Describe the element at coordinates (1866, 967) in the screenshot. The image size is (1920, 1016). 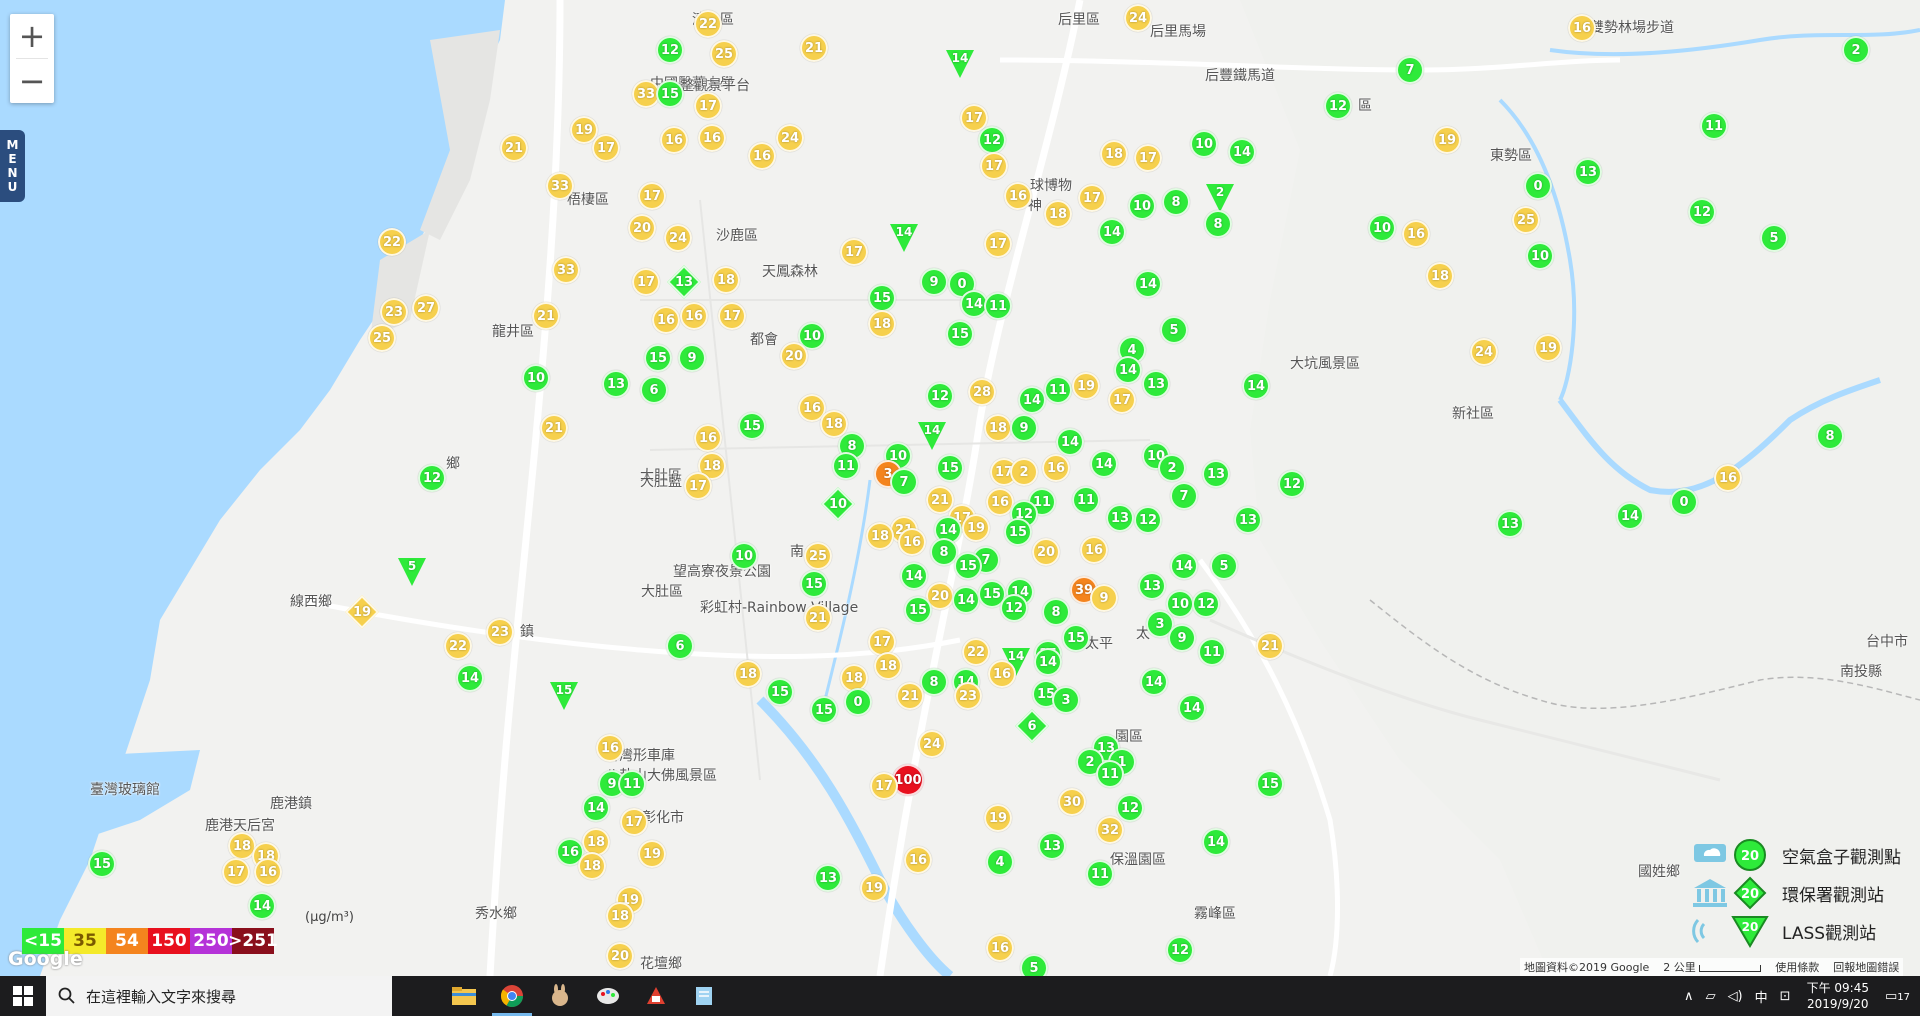
I see `report-error-link: 回報地圖錯誤` at that location.